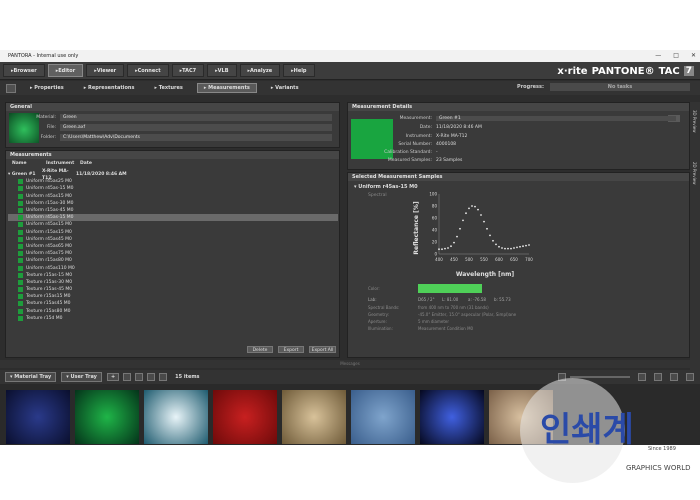 This screenshot has width=700, height=500. I want to click on last-icon, so click(163, 377).